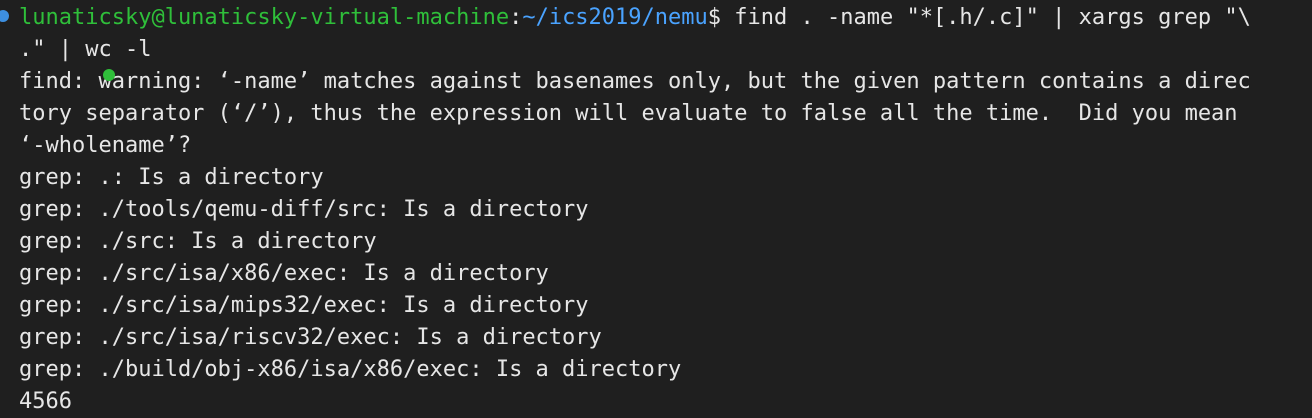  Describe the element at coordinates (109, 75) in the screenshot. I see `cursor-marker-icon` at that location.